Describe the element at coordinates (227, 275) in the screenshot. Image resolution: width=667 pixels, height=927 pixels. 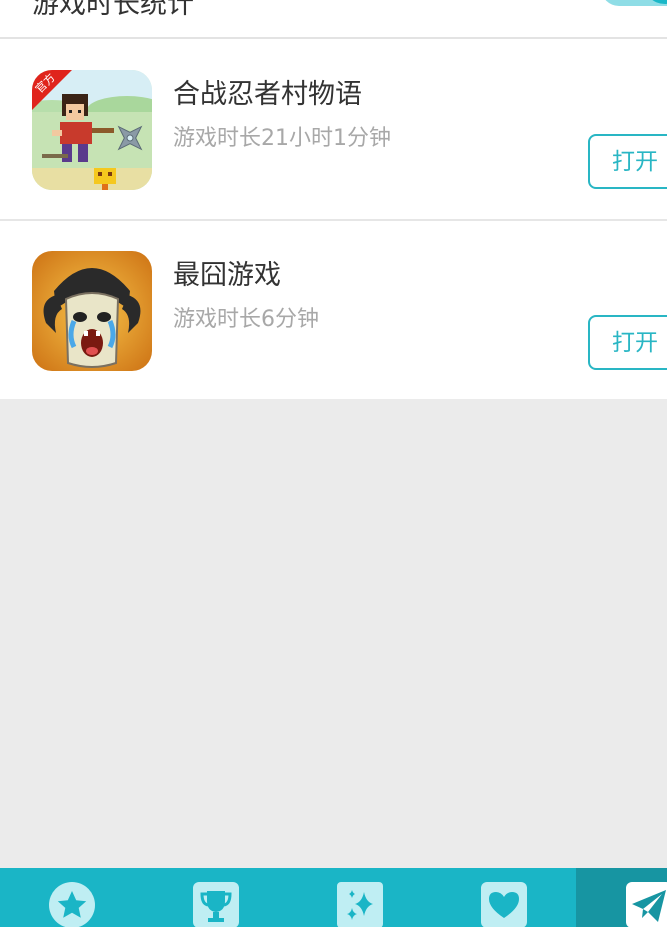
I see `game-name: 最囧游戏` at that location.